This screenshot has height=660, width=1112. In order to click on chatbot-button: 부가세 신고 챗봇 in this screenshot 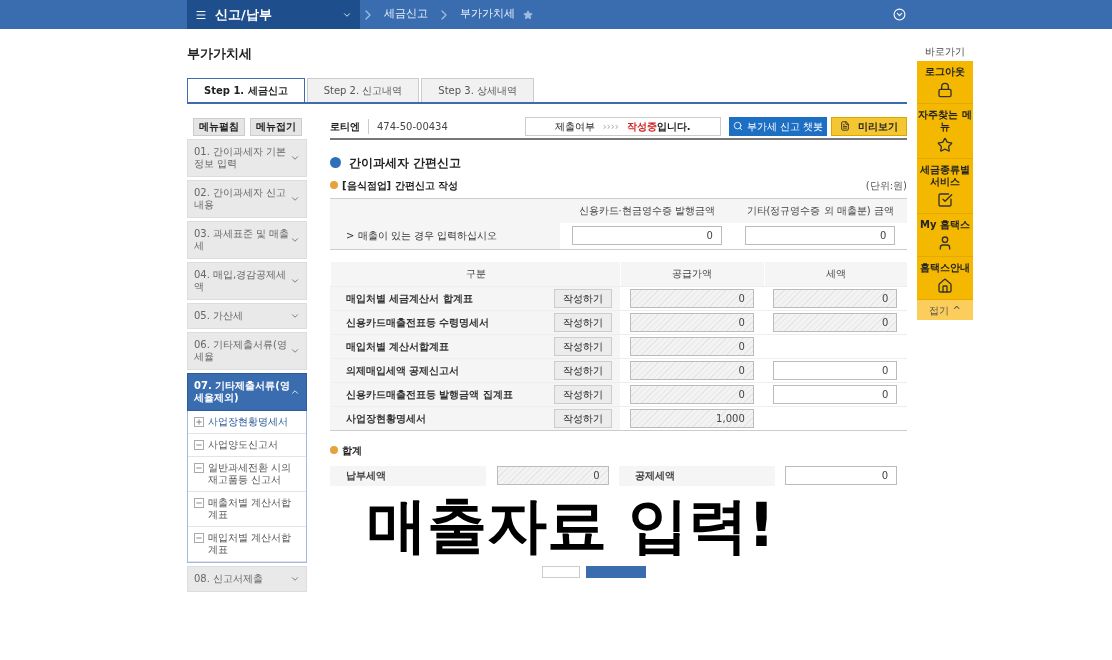, I will do `click(777, 126)`.